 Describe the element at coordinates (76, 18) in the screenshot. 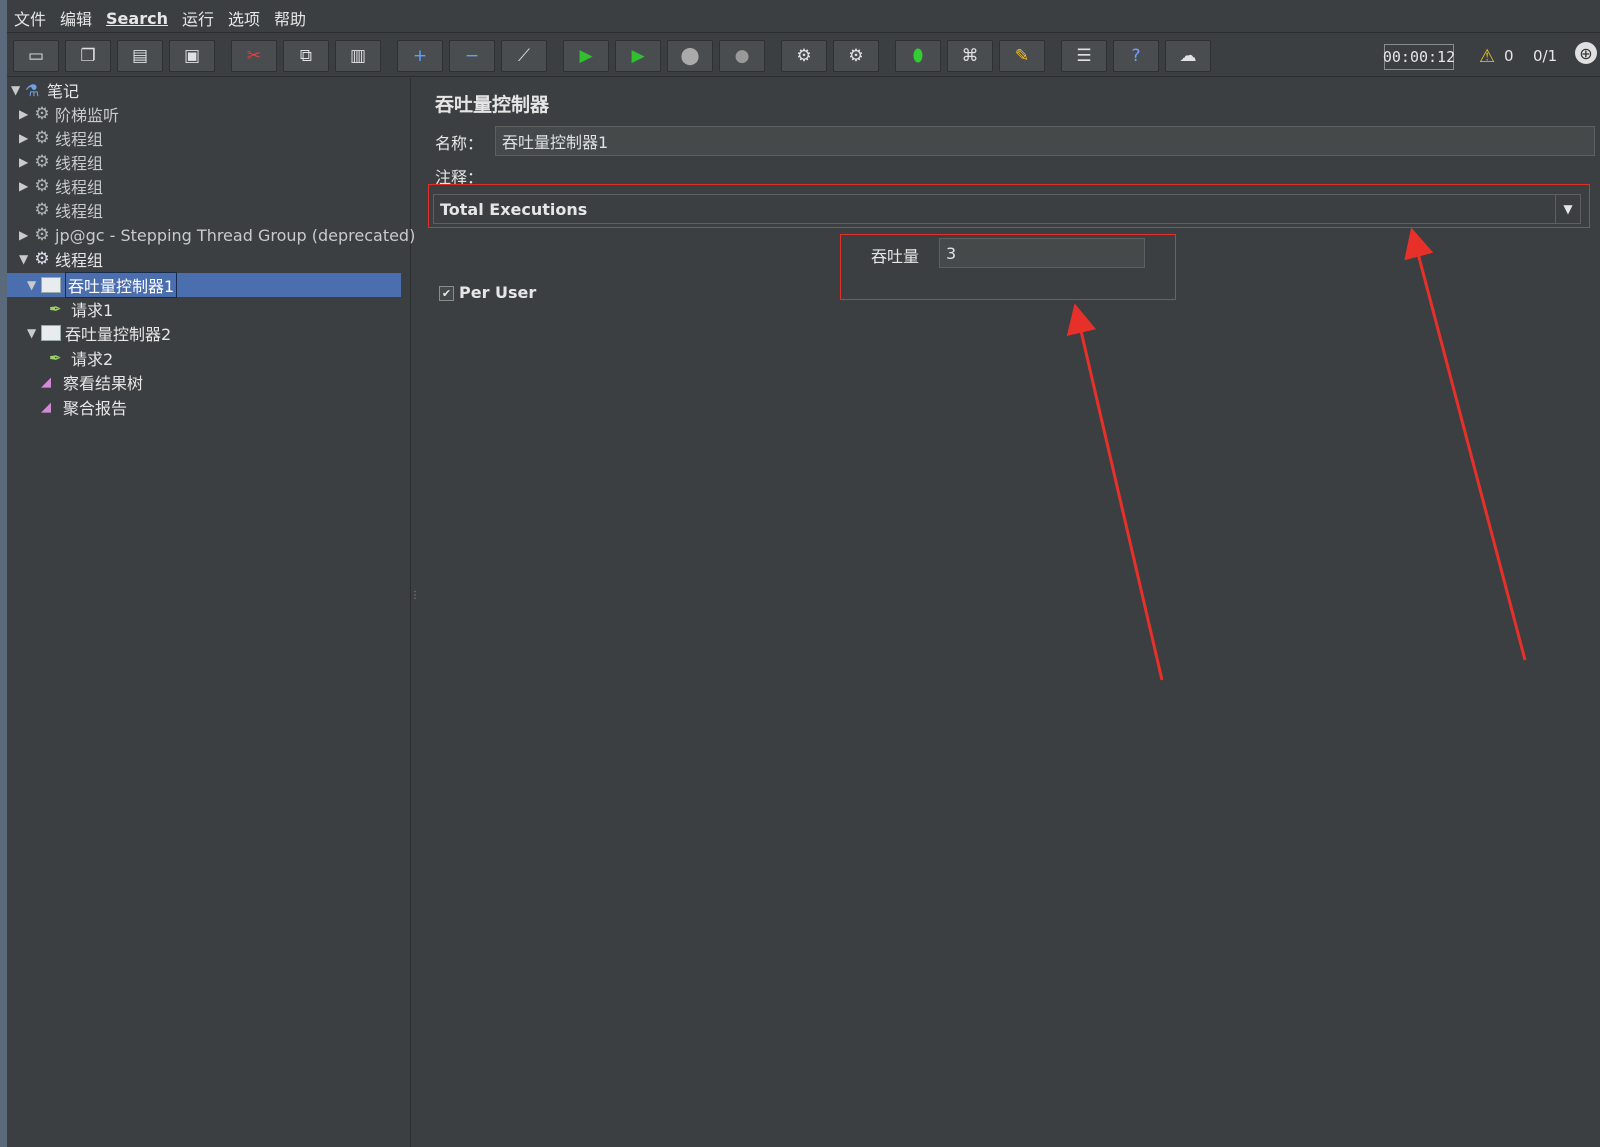

I see `menu-edit: 编辑` at that location.